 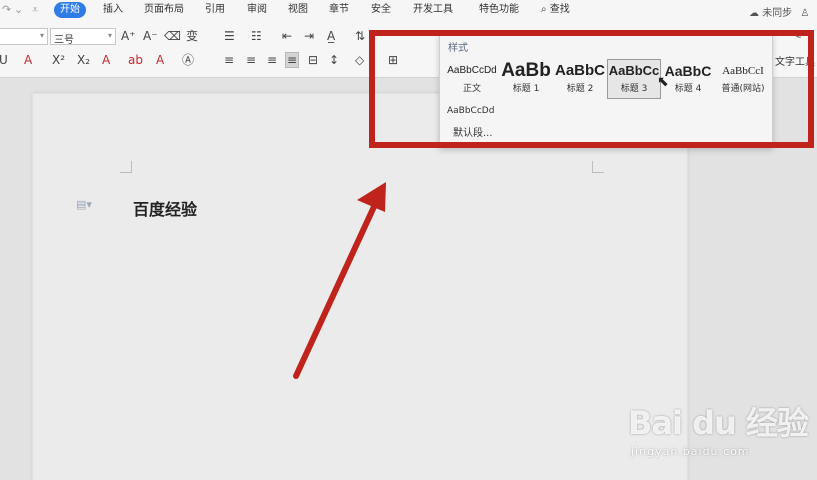 I want to click on annotation-arrow-shaft, so click(x=337, y=287).